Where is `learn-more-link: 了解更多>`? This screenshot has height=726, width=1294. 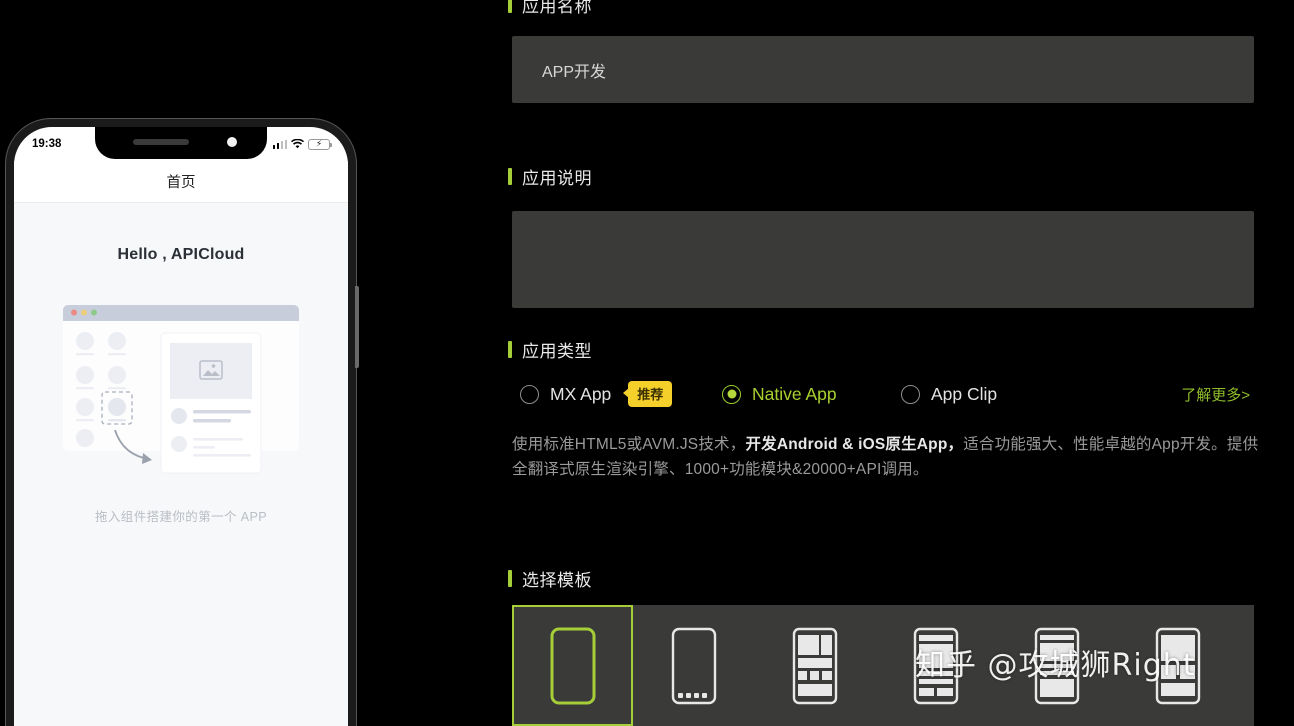
learn-more-link: 了解更多> is located at coordinates (1215, 394).